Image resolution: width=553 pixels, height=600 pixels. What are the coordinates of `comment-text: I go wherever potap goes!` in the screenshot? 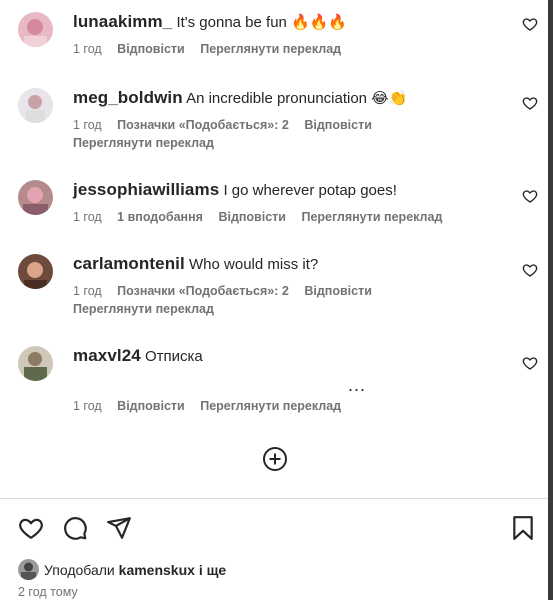 It's located at (310, 190).